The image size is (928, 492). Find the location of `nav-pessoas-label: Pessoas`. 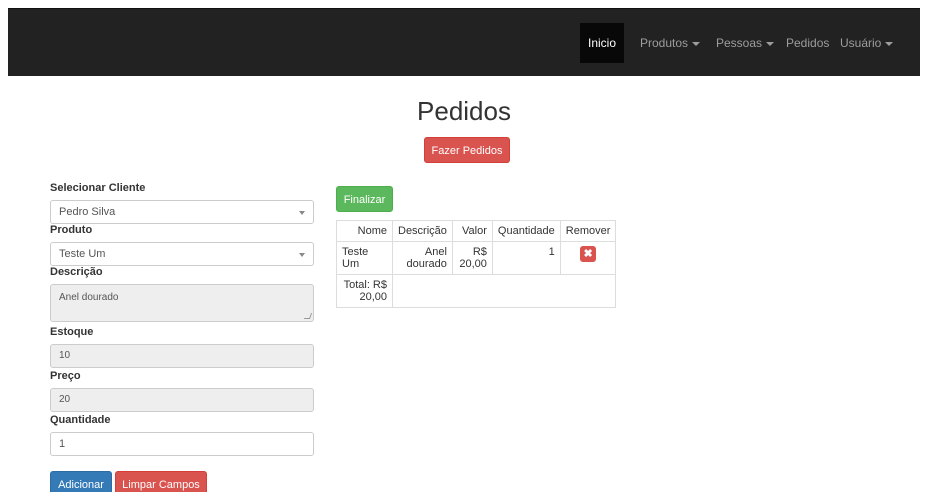

nav-pessoas-label: Pessoas is located at coordinates (739, 43).